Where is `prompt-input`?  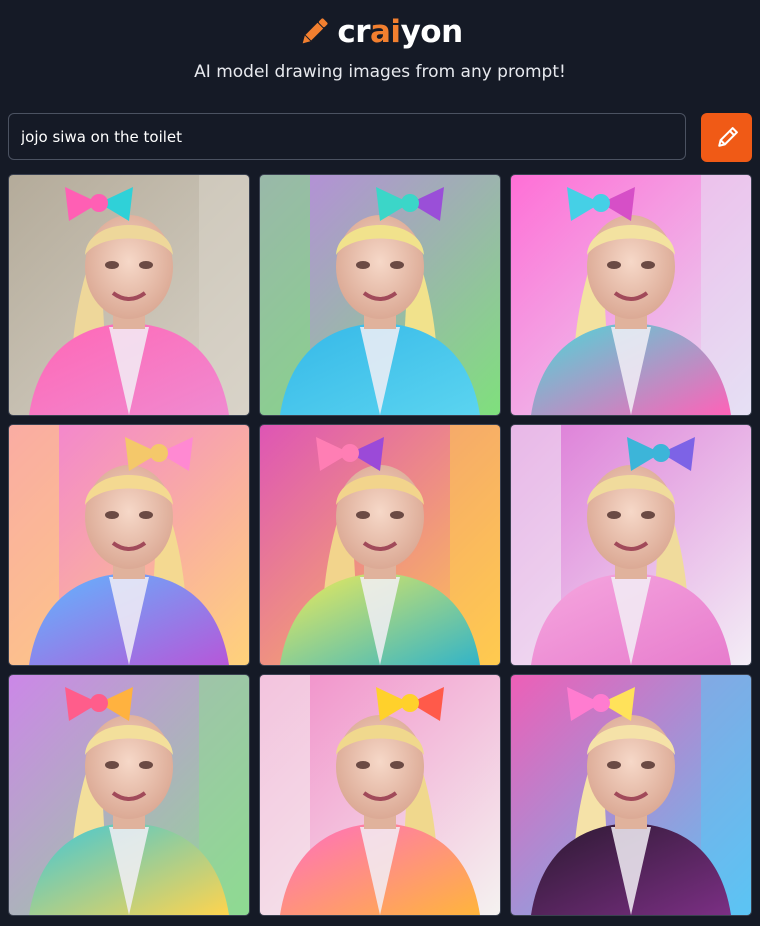
prompt-input is located at coordinates (347, 136).